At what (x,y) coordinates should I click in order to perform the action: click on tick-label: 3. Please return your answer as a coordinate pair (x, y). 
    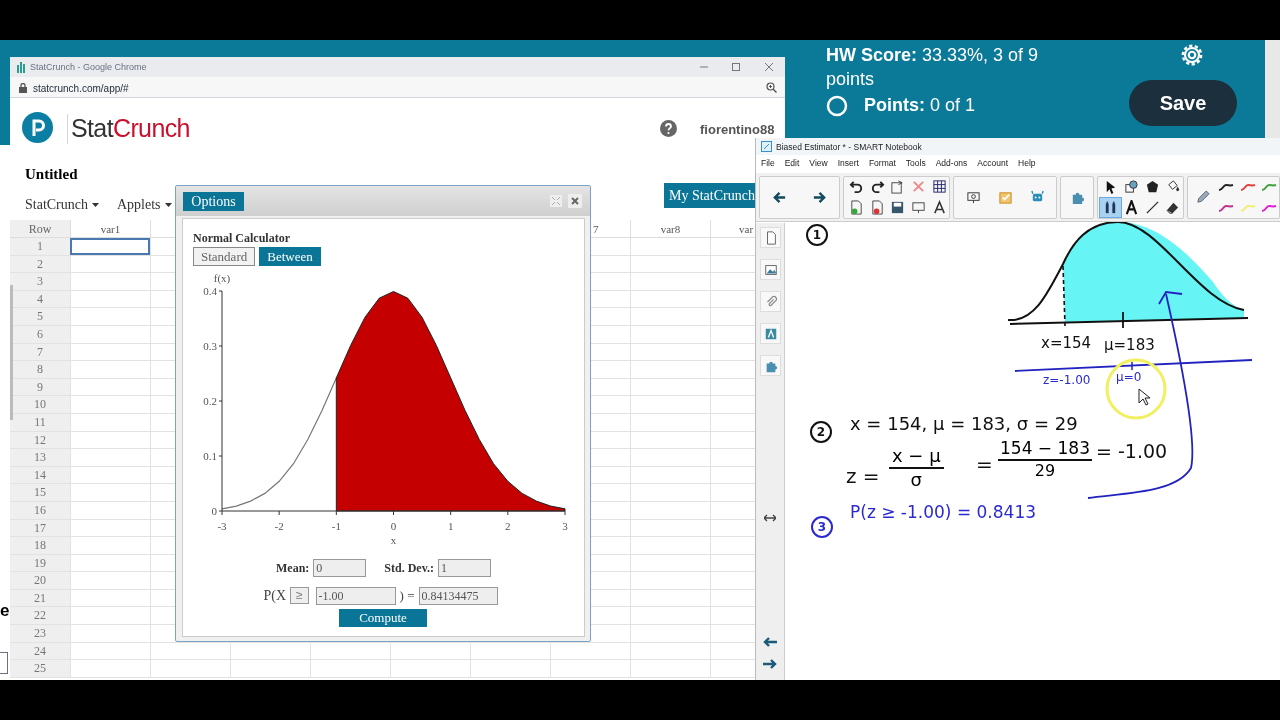
    Looking at the image, I should click on (565, 526).